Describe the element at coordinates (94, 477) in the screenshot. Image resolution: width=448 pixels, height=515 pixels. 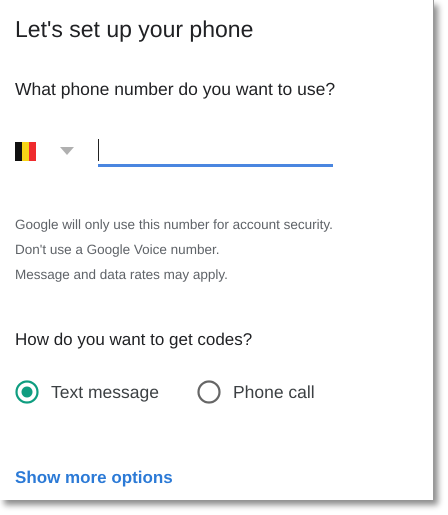
I see `show-more-options-link: Show more options` at that location.